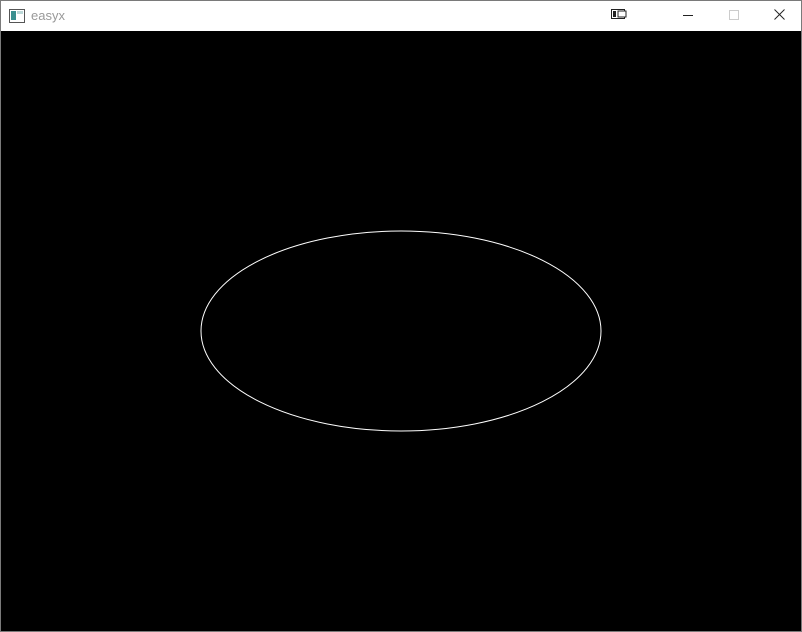  I want to click on close-icon, so click(779, 16).